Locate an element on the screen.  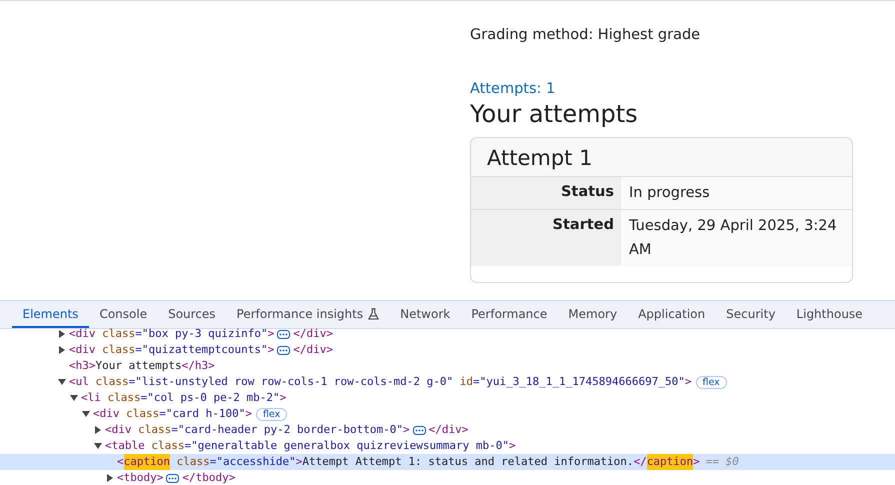
devtools-tab: Memory is located at coordinates (593, 314).